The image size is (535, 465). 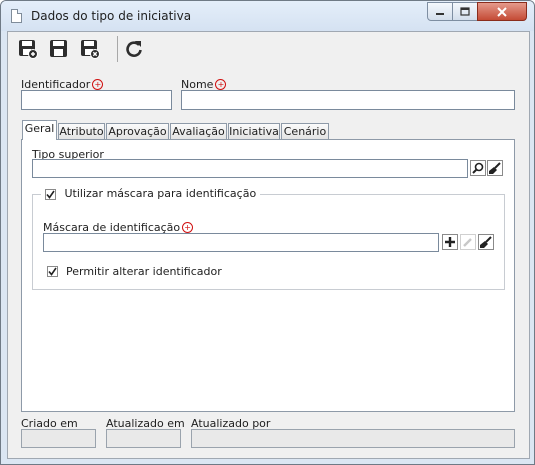 What do you see at coordinates (16, 16) in the screenshot?
I see `document-icon` at bounding box center [16, 16].